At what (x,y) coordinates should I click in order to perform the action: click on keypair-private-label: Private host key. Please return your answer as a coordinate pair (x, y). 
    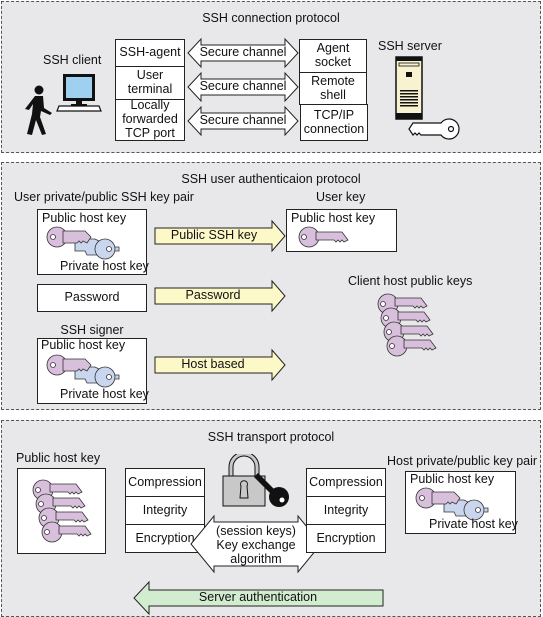
    Looking at the image, I should click on (104, 266).